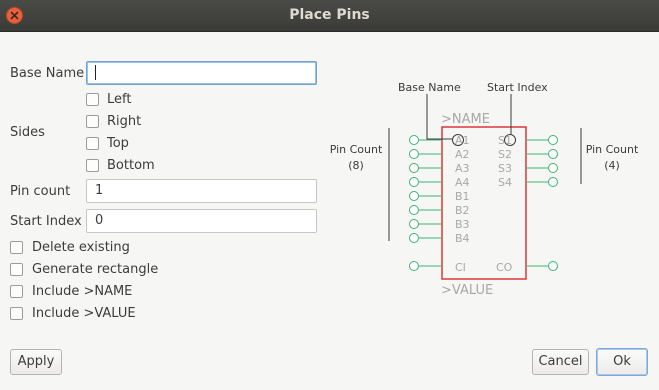 This screenshot has height=390, width=659. What do you see at coordinates (414, 238) in the screenshot?
I see `left-pin-8-terminal` at bounding box center [414, 238].